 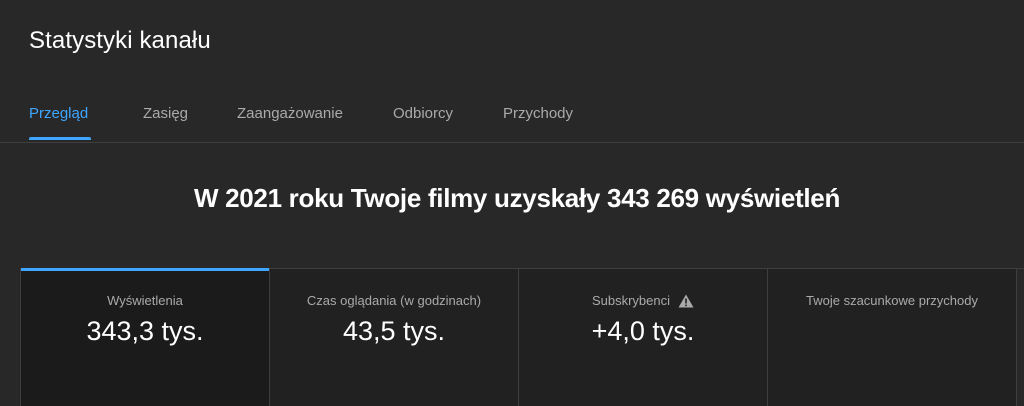 What do you see at coordinates (165, 113) in the screenshot?
I see `tab-reach: Zasięg` at bounding box center [165, 113].